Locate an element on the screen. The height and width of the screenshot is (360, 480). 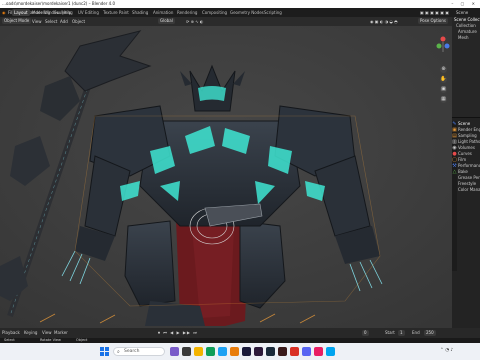
keying-menu: Keying is located at coordinates (30, 332).